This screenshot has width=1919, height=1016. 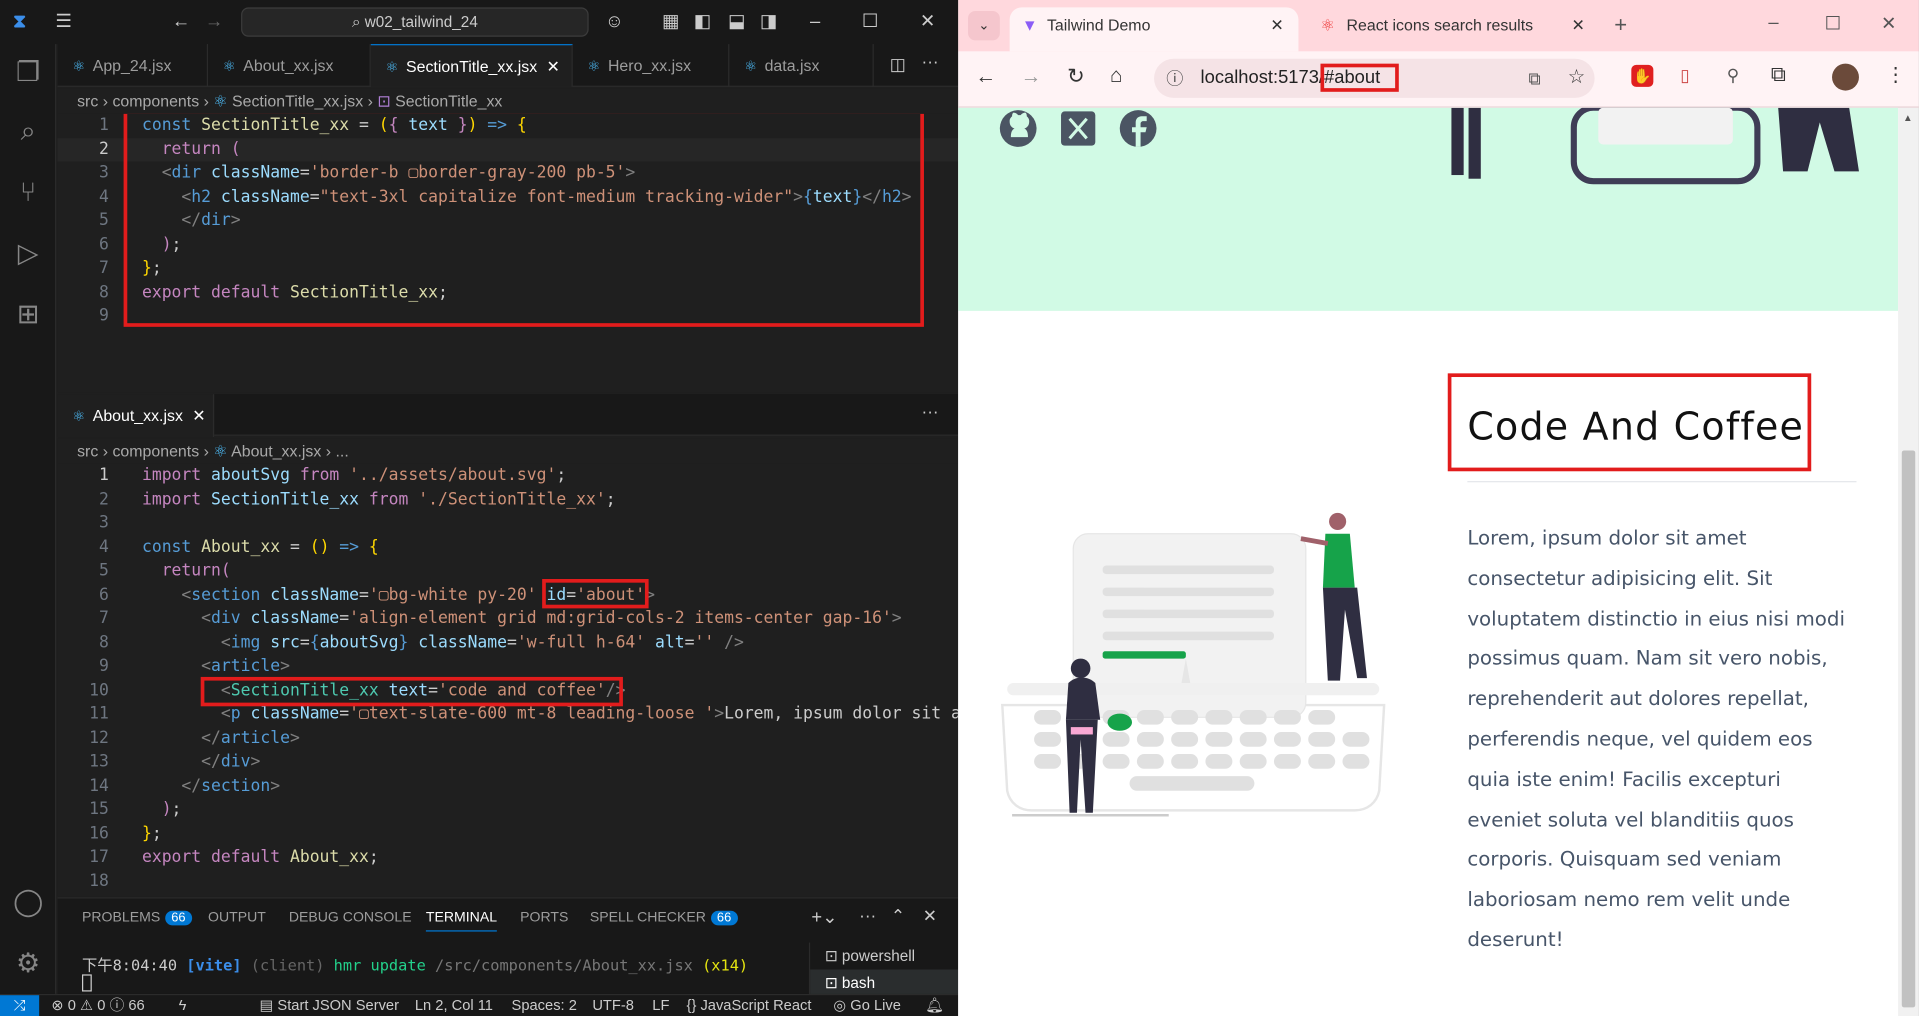 I want to click on settings-gear-icon: ⚙, so click(x=28, y=963).